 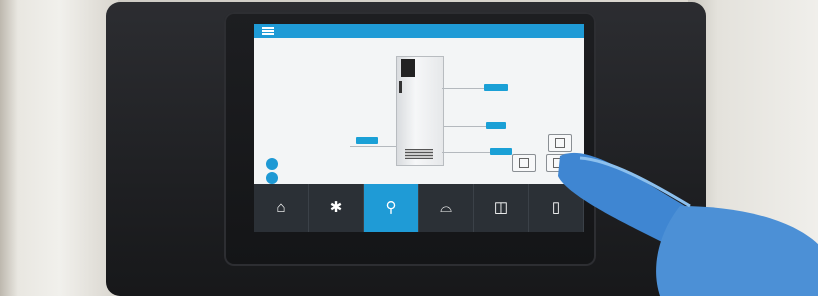 I want to click on nav-settings: ✱, so click(x=336, y=208).